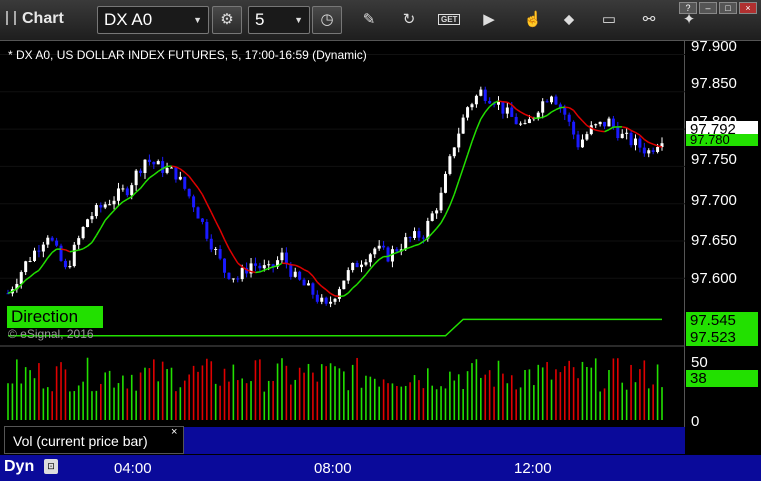 Image resolution: width=761 pixels, height=481 pixels. What do you see at coordinates (51, 466) in the screenshot?
I see `lock-icon: ⊡` at bounding box center [51, 466].